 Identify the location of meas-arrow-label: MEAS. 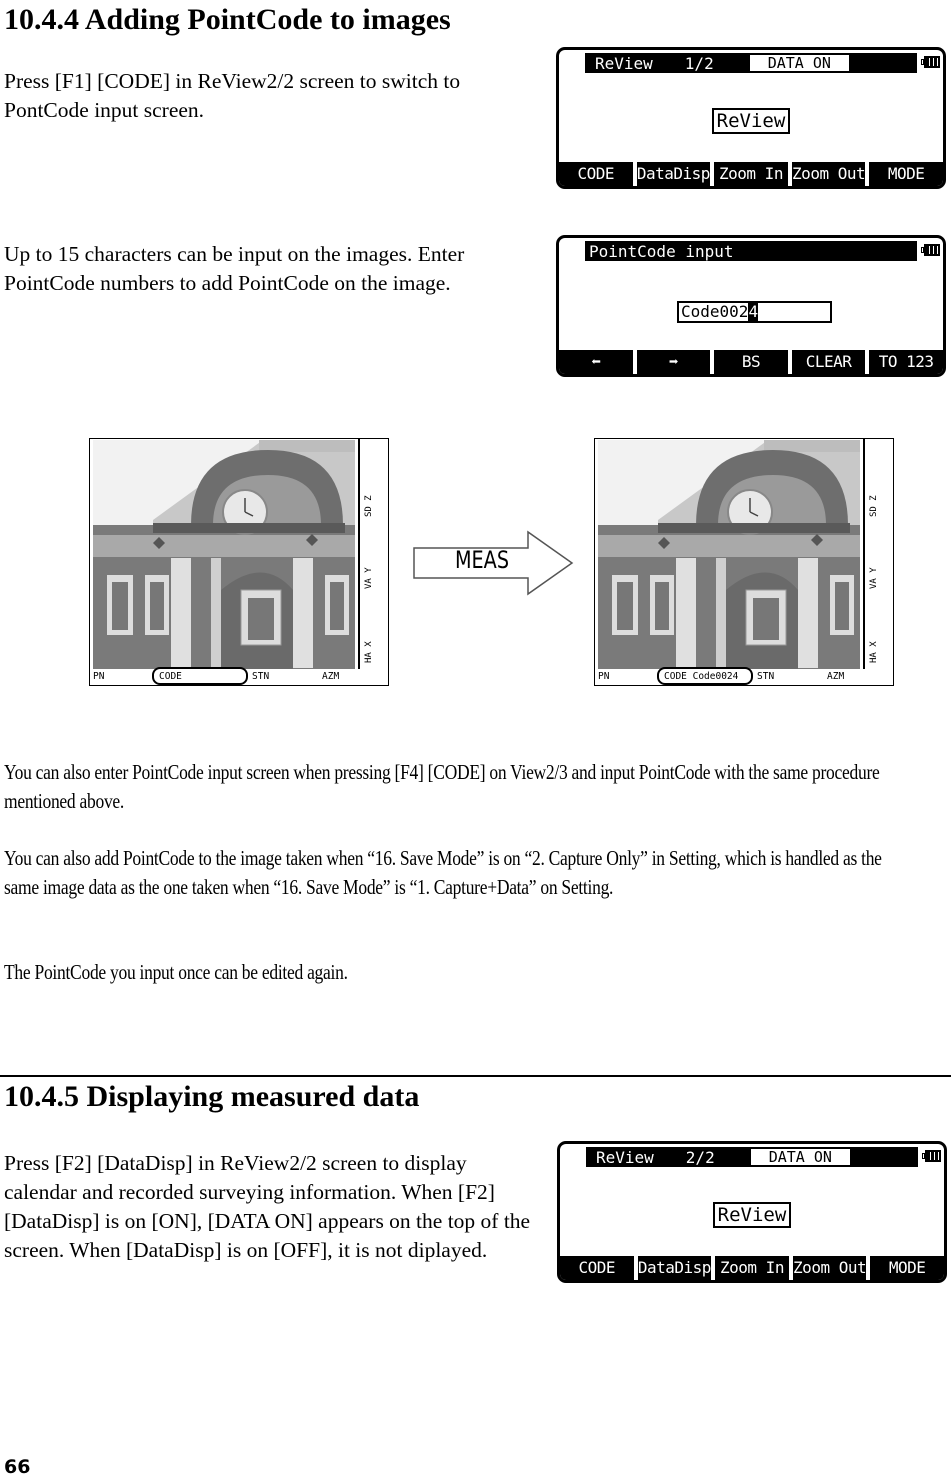
(482, 560).